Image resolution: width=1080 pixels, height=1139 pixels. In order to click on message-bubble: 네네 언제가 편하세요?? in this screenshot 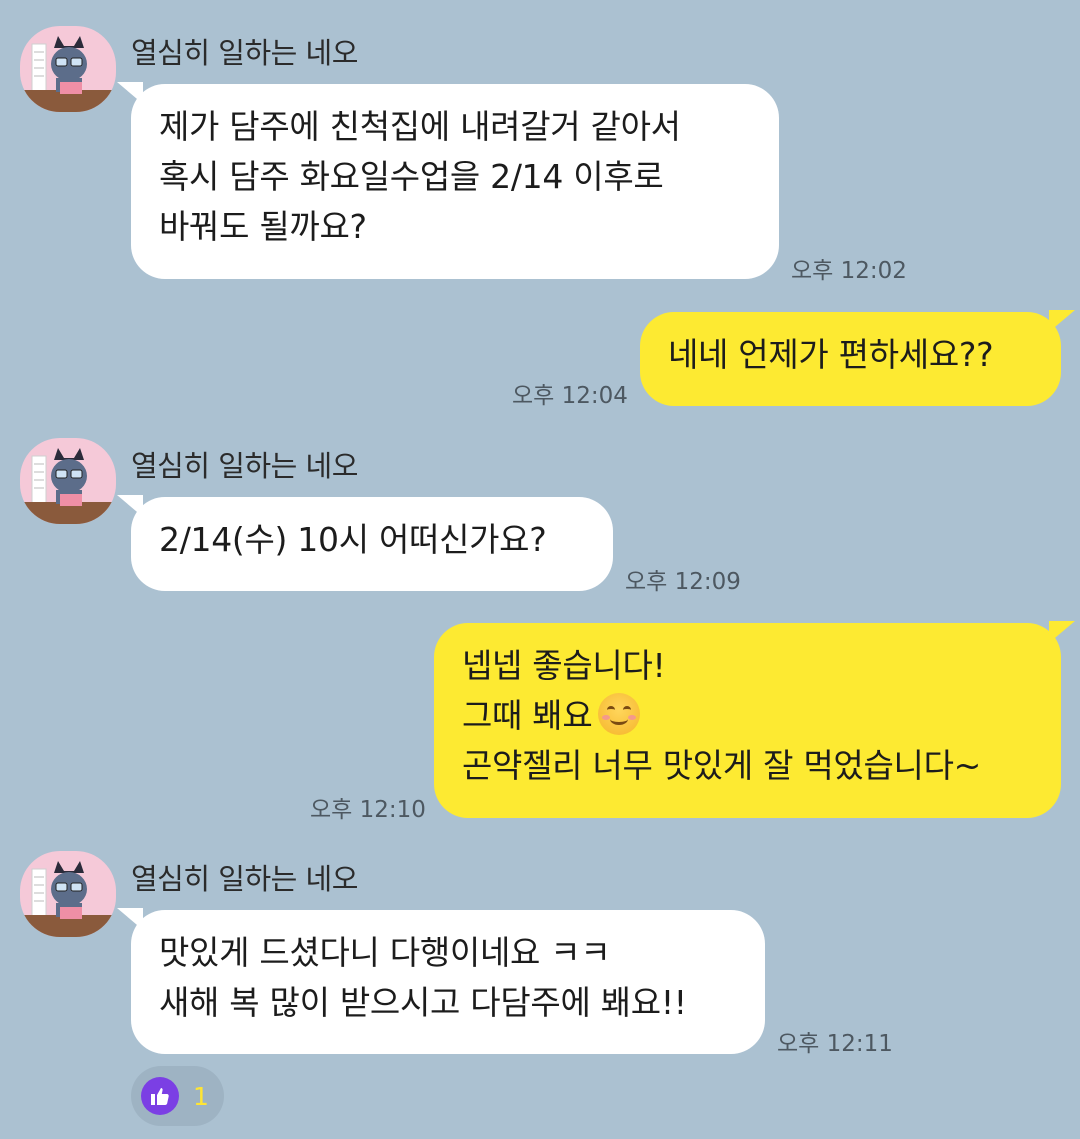, I will do `click(857, 358)`.